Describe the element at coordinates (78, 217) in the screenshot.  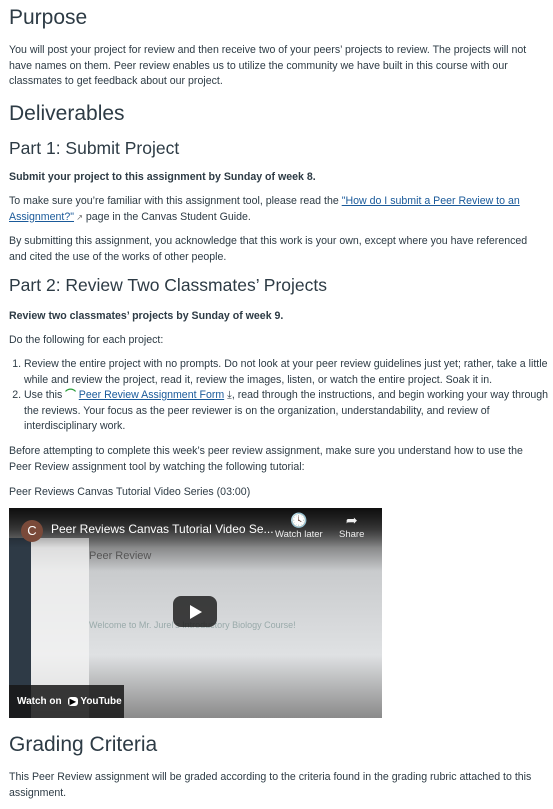
I see `external-link-icon: ↗` at that location.